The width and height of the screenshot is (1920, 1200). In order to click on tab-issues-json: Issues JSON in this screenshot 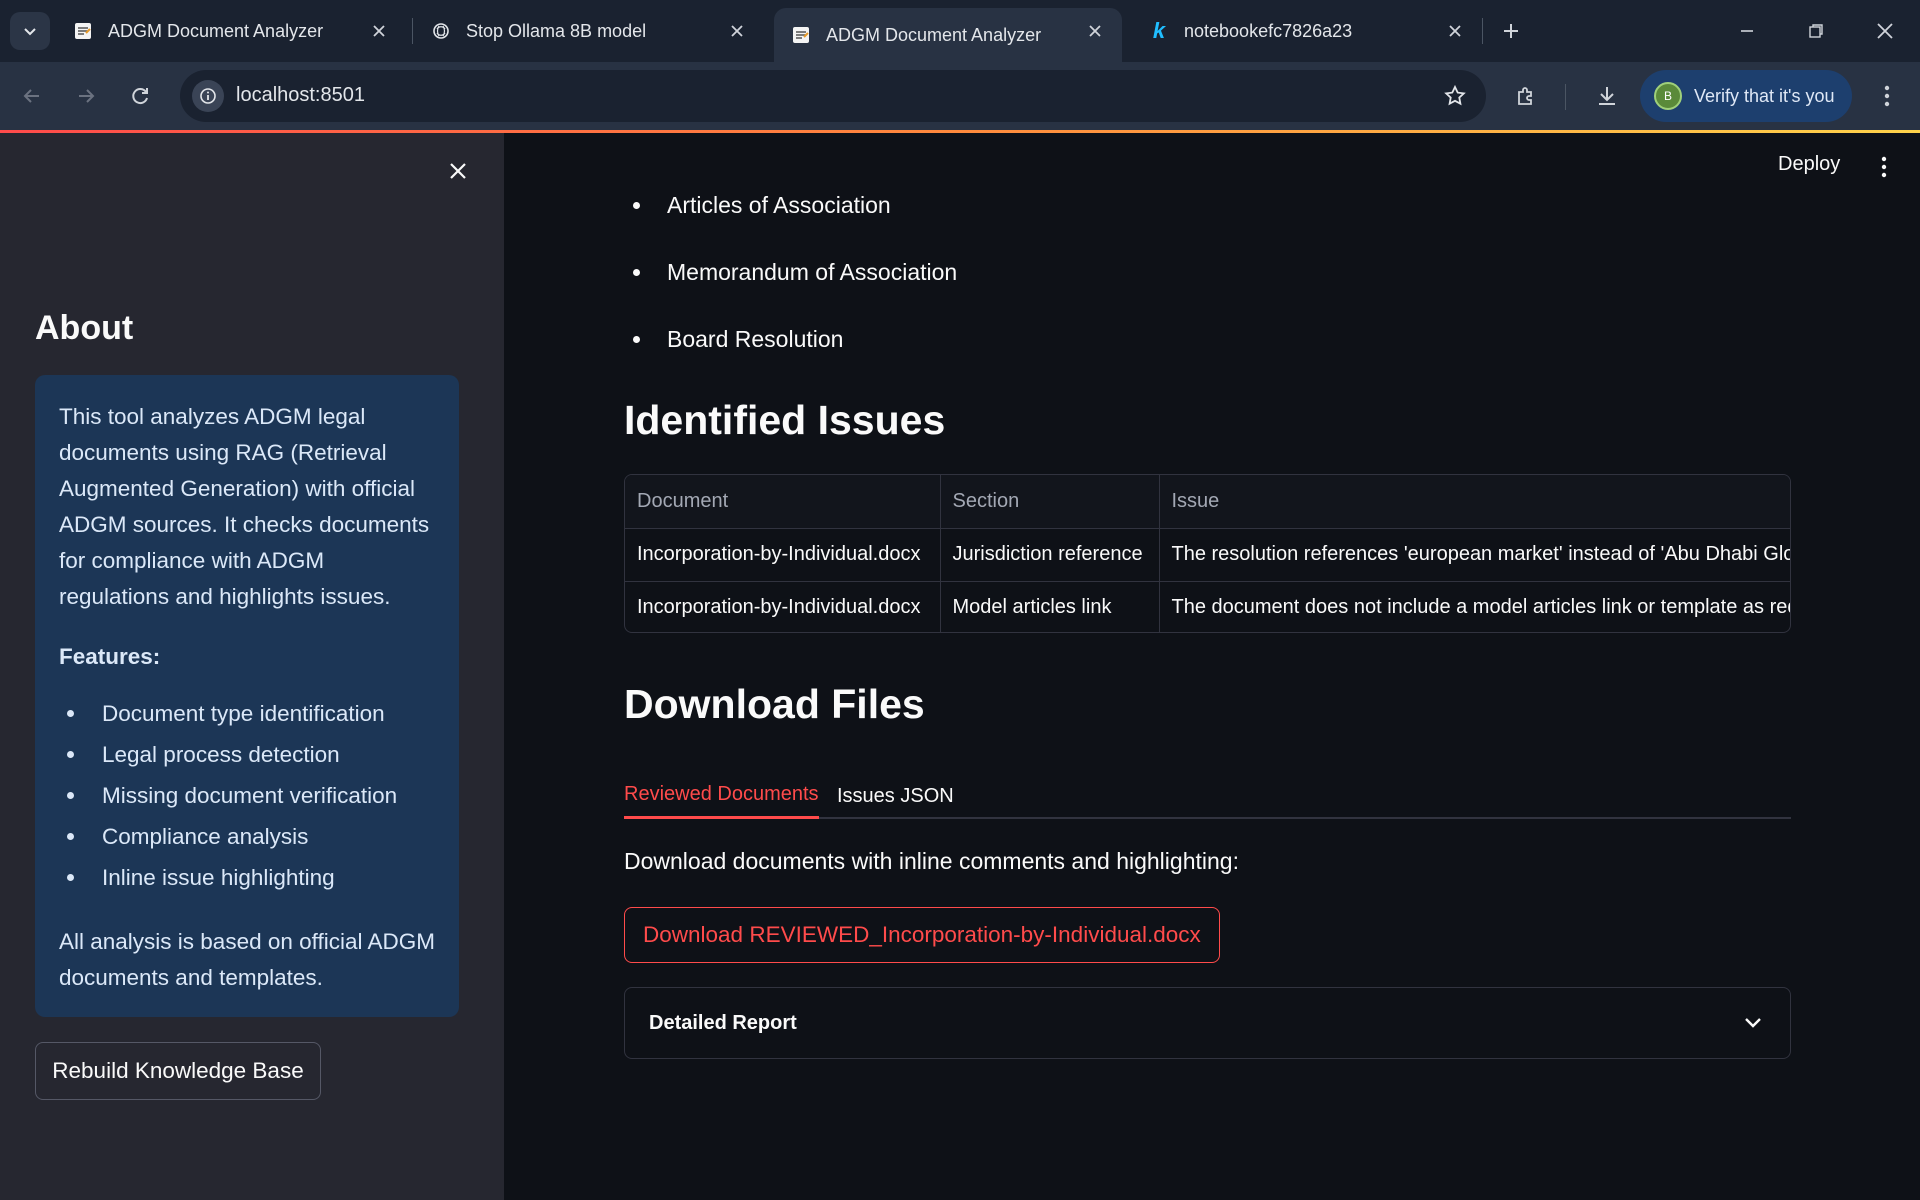, I will do `click(895, 796)`.